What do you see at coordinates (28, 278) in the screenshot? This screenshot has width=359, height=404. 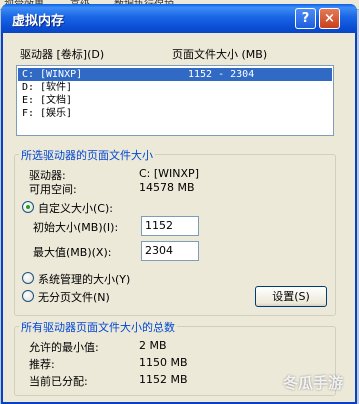 I see `system-managed-radio` at bounding box center [28, 278].